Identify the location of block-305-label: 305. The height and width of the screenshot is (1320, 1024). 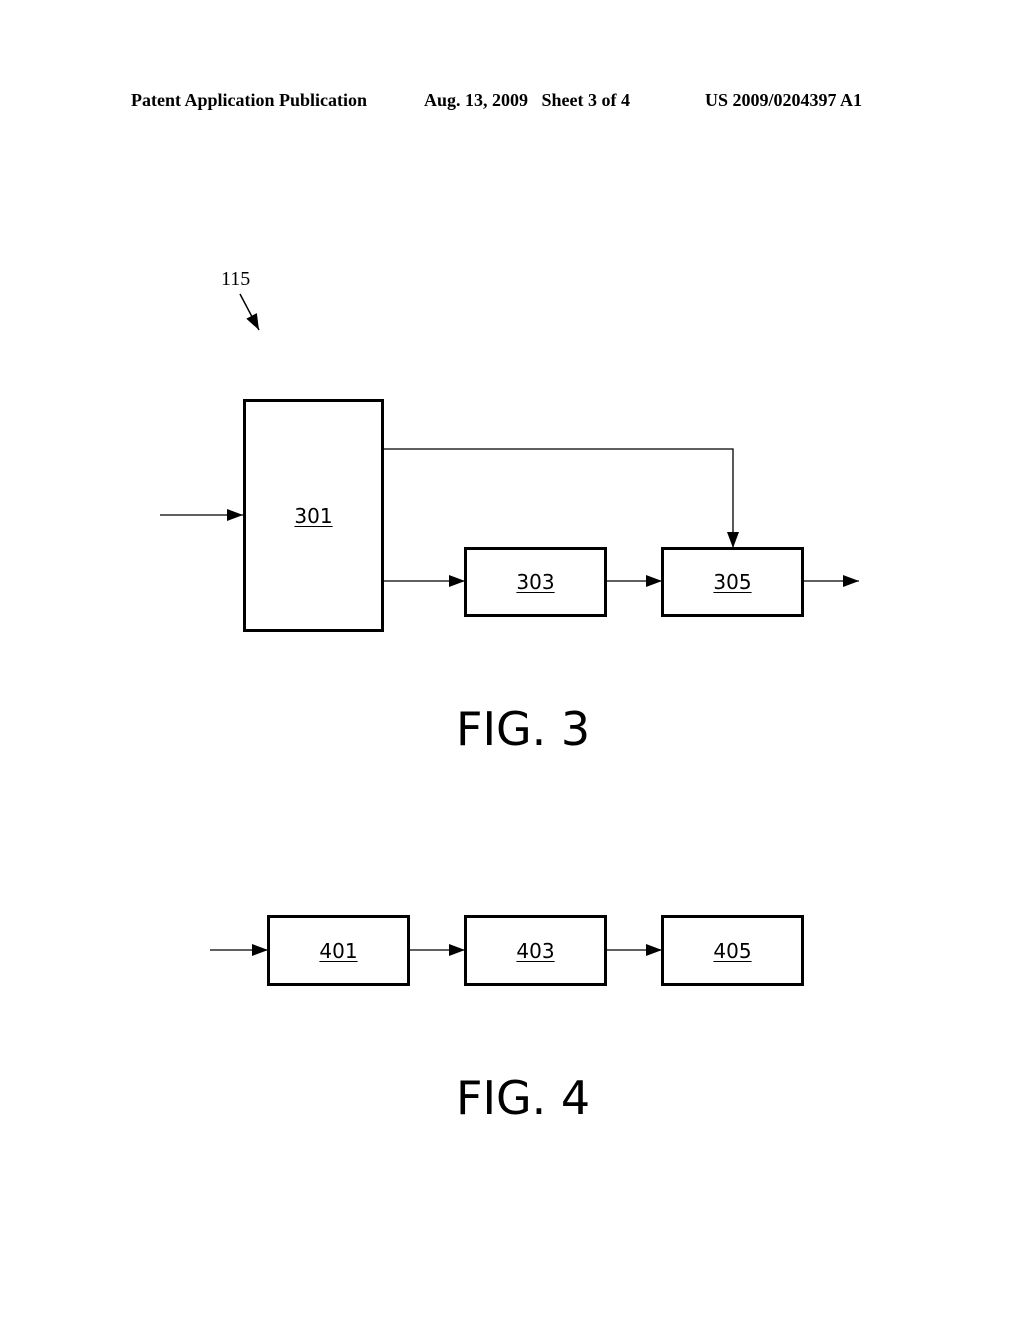
(732, 582).